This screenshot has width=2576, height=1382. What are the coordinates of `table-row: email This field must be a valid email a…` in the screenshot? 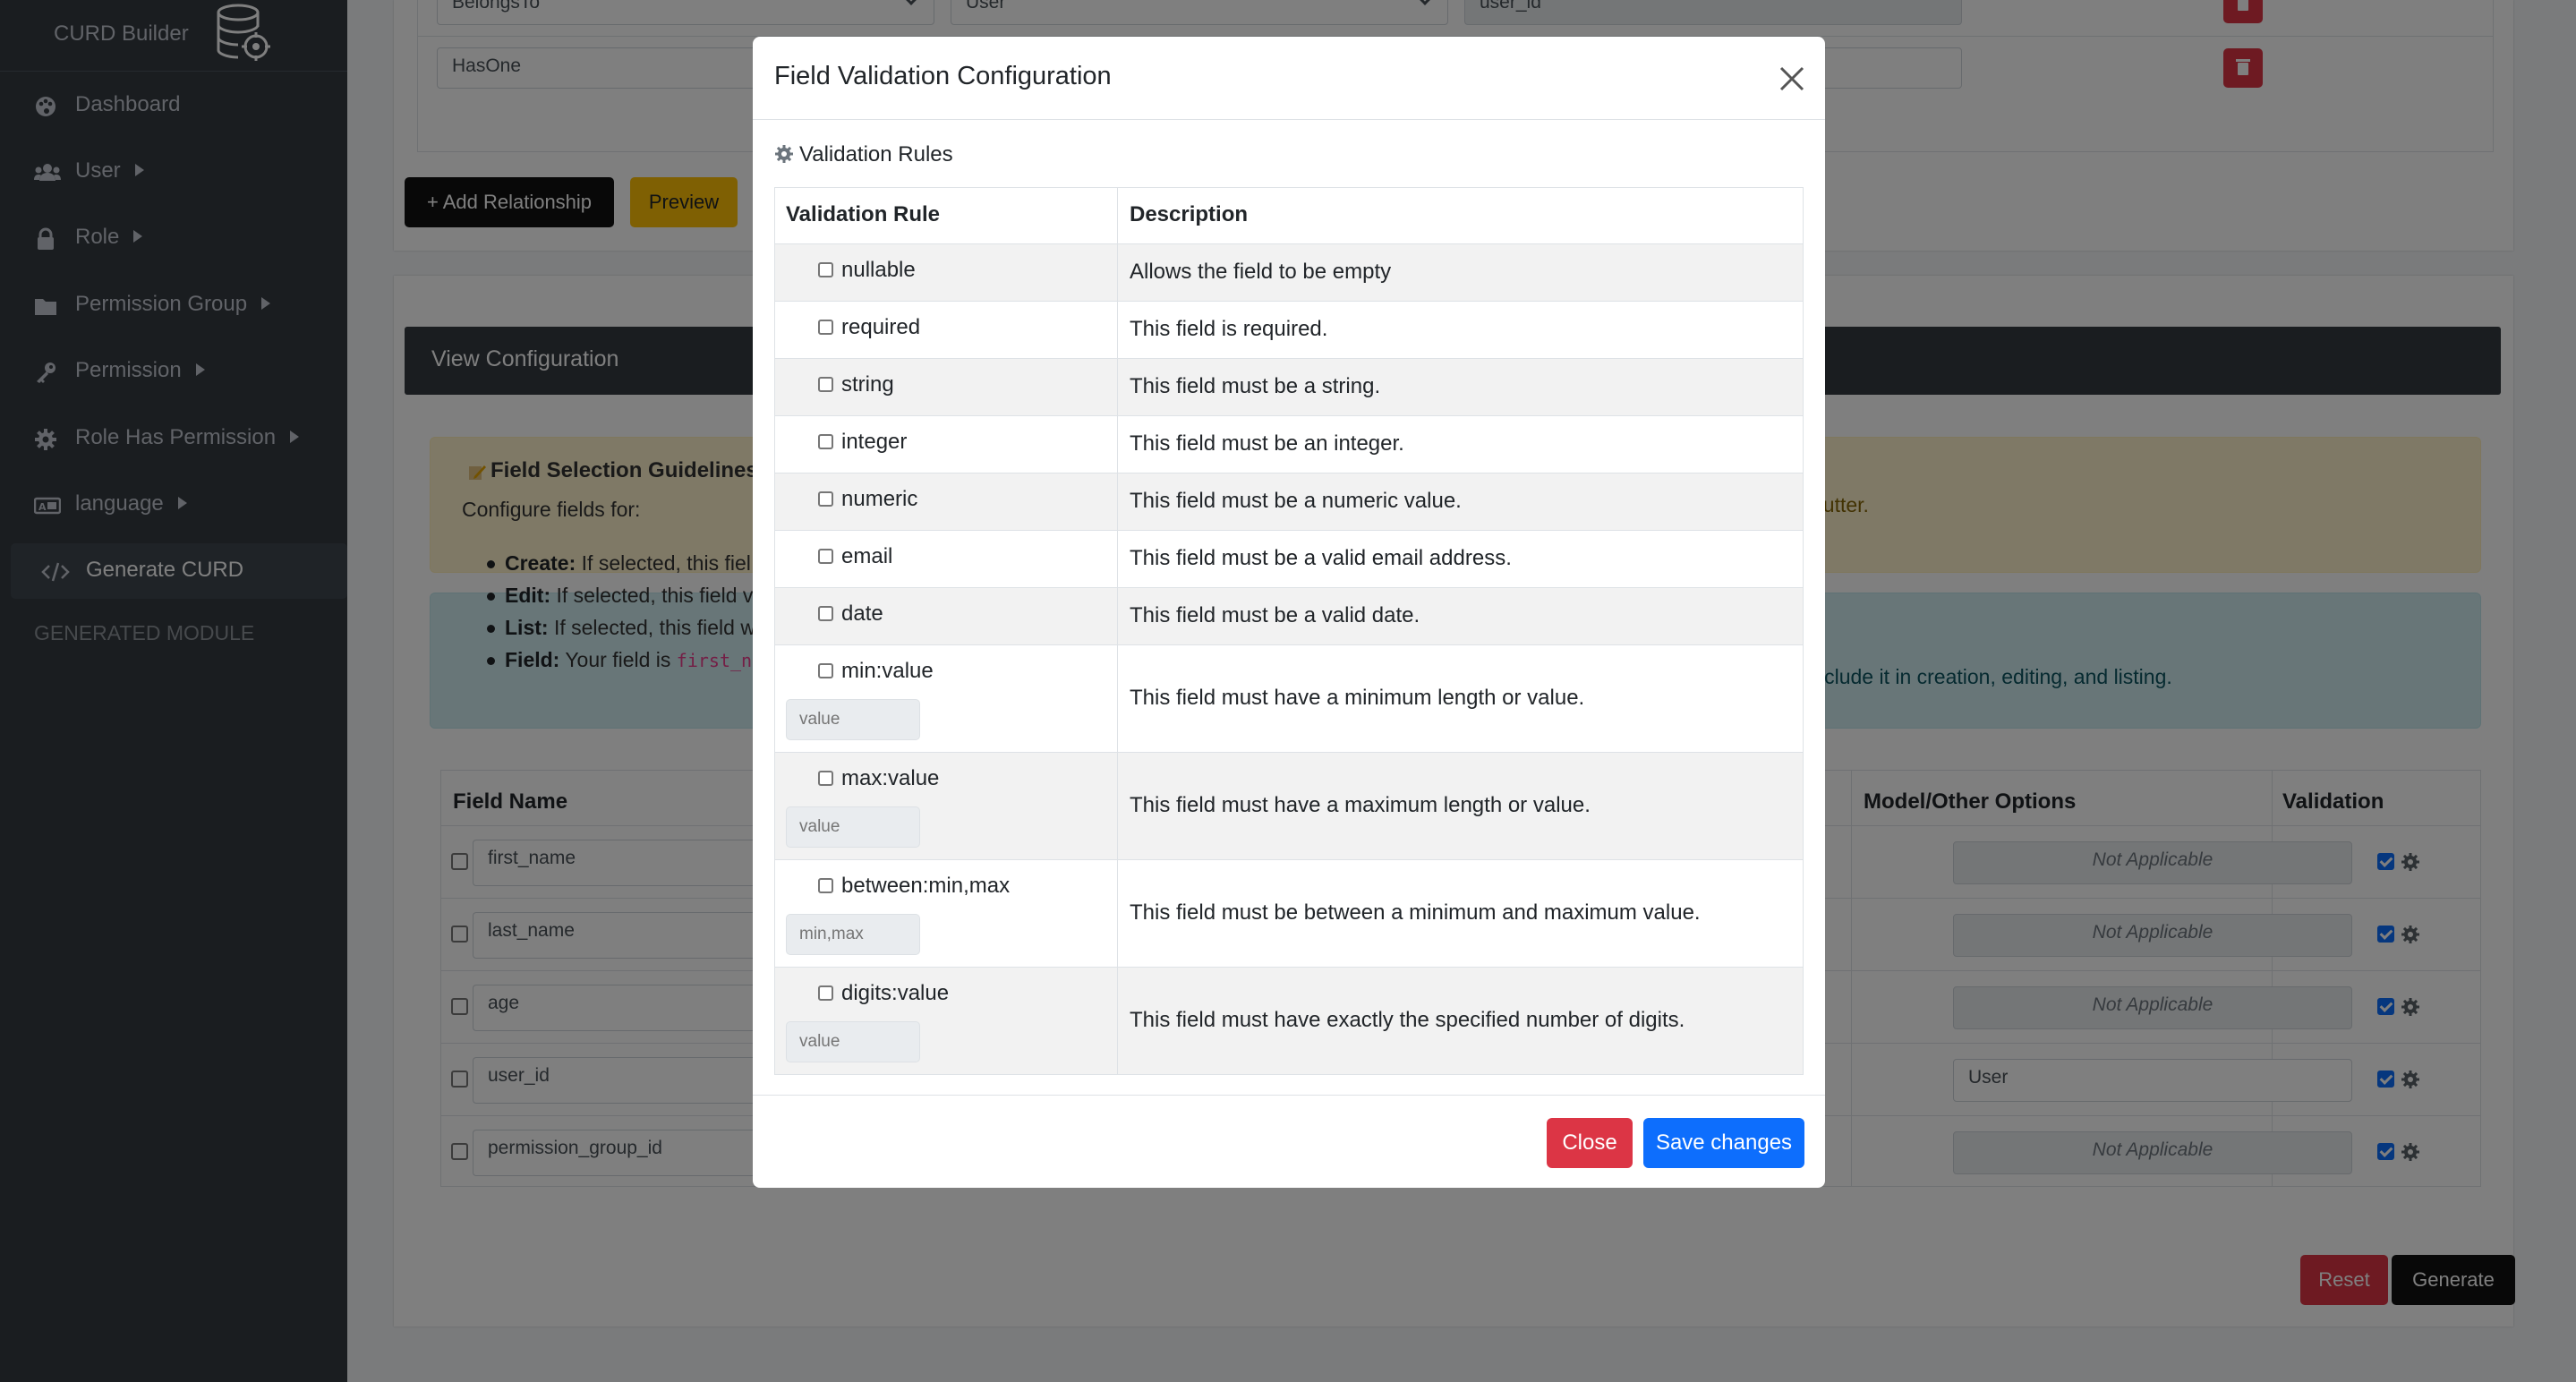 It's located at (1289, 558).